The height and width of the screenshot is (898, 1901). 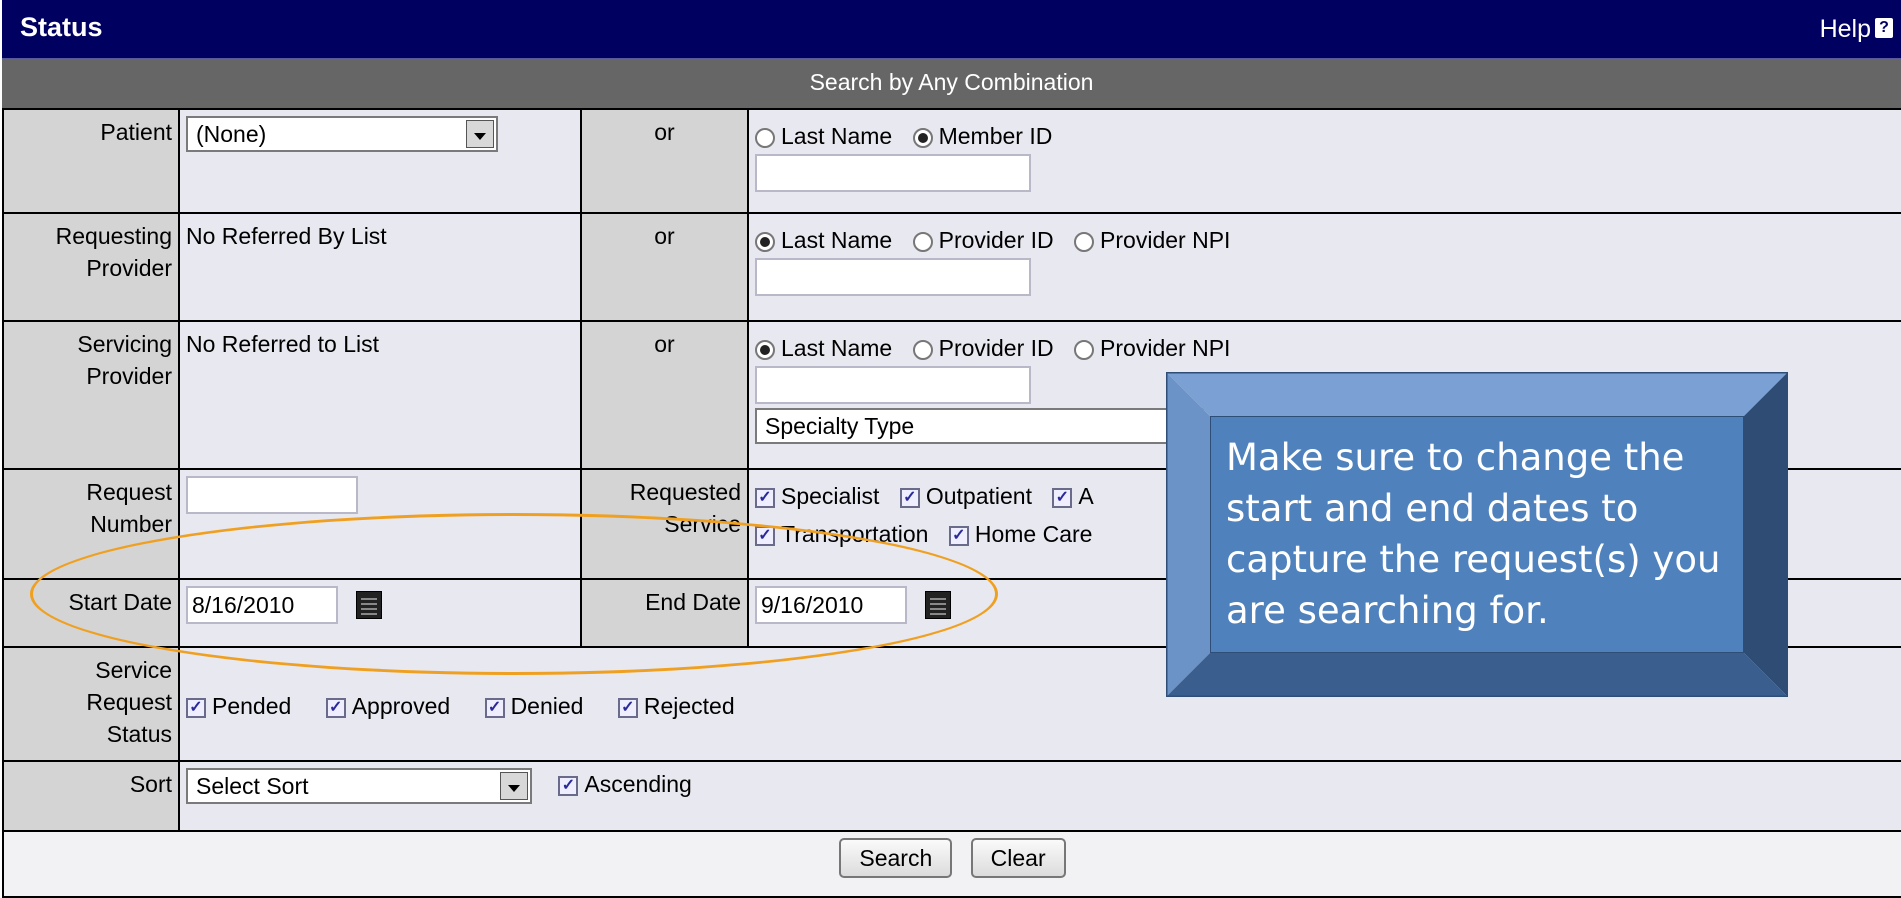 What do you see at coordinates (131, 524) in the screenshot?
I see `request-number-label-2: Number` at bounding box center [131, 524].